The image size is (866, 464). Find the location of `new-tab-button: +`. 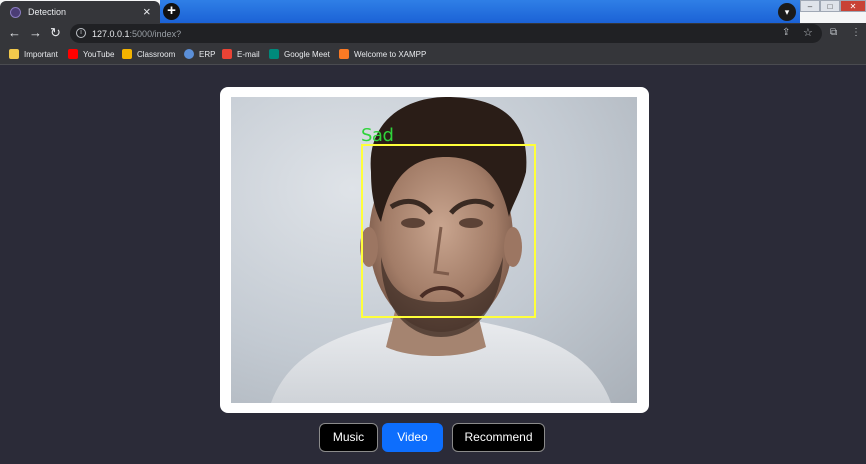

new-tab-button: + is located at coordinates (171, 11).